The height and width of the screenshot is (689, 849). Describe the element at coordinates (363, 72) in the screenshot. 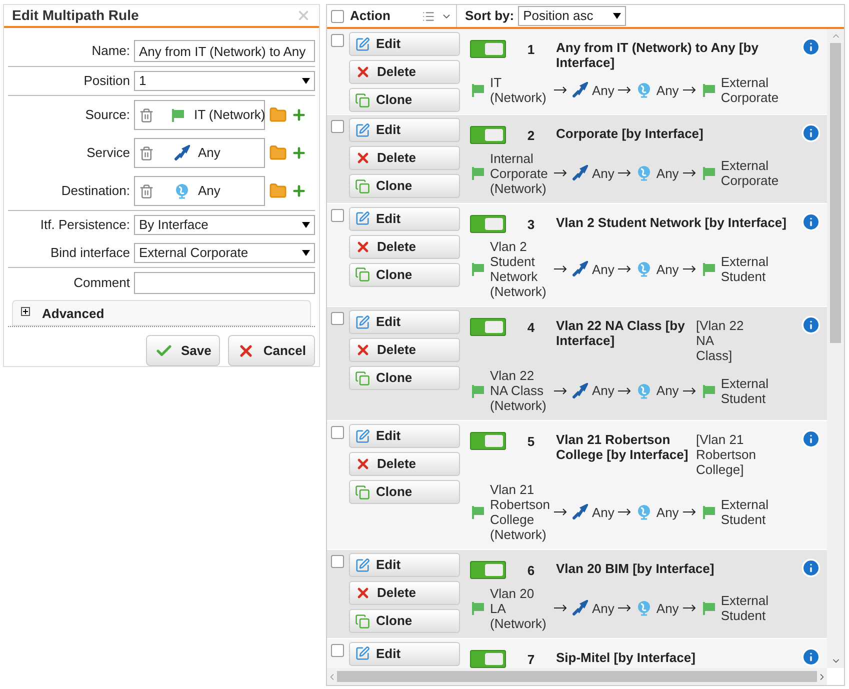

I see `delete-icon` at that location.